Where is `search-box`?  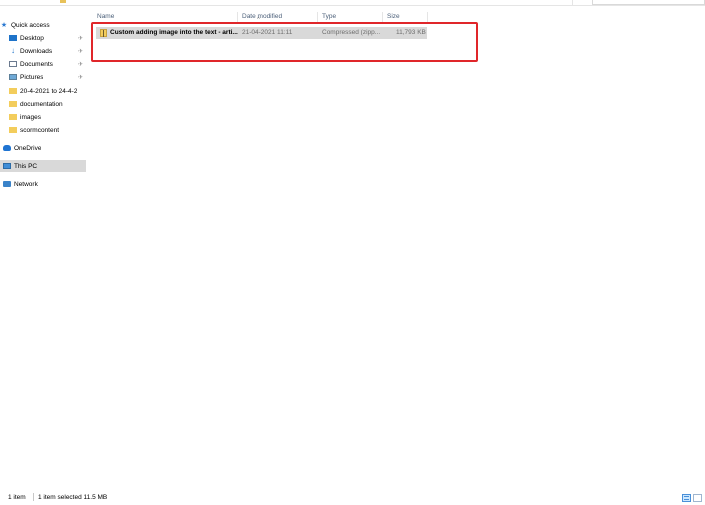
search-box is located at coordinates (648, 2).